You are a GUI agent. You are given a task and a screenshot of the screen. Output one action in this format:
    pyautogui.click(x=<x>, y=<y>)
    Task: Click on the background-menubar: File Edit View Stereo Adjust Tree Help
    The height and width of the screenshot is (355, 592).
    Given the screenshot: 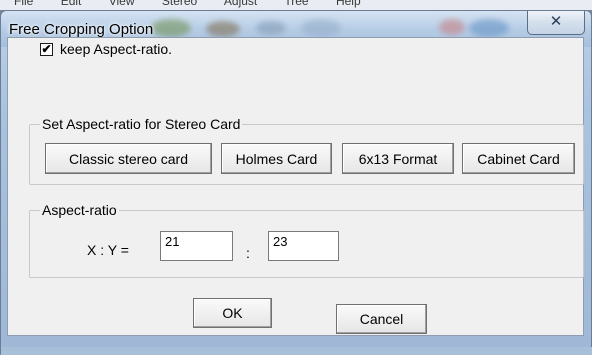 What is the action you would take?
    pyautogui.click(x=296, y=5)
    